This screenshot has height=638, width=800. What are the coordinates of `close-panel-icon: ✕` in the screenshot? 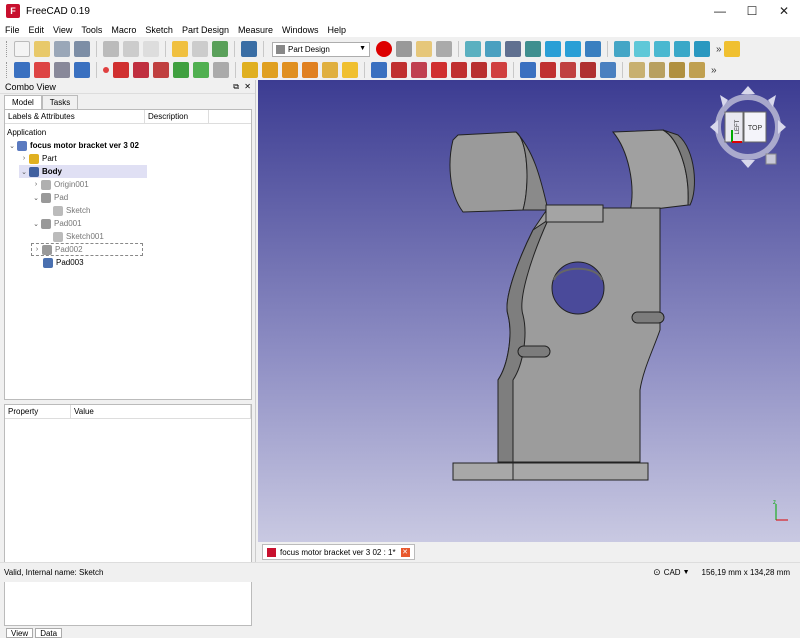 It's located at (247, 86).